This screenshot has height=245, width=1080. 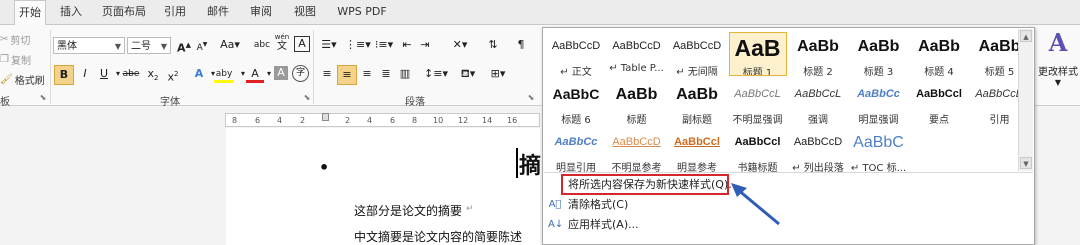 I want to click on pilcrow-icon: ¶, so click(x=521, y=44).